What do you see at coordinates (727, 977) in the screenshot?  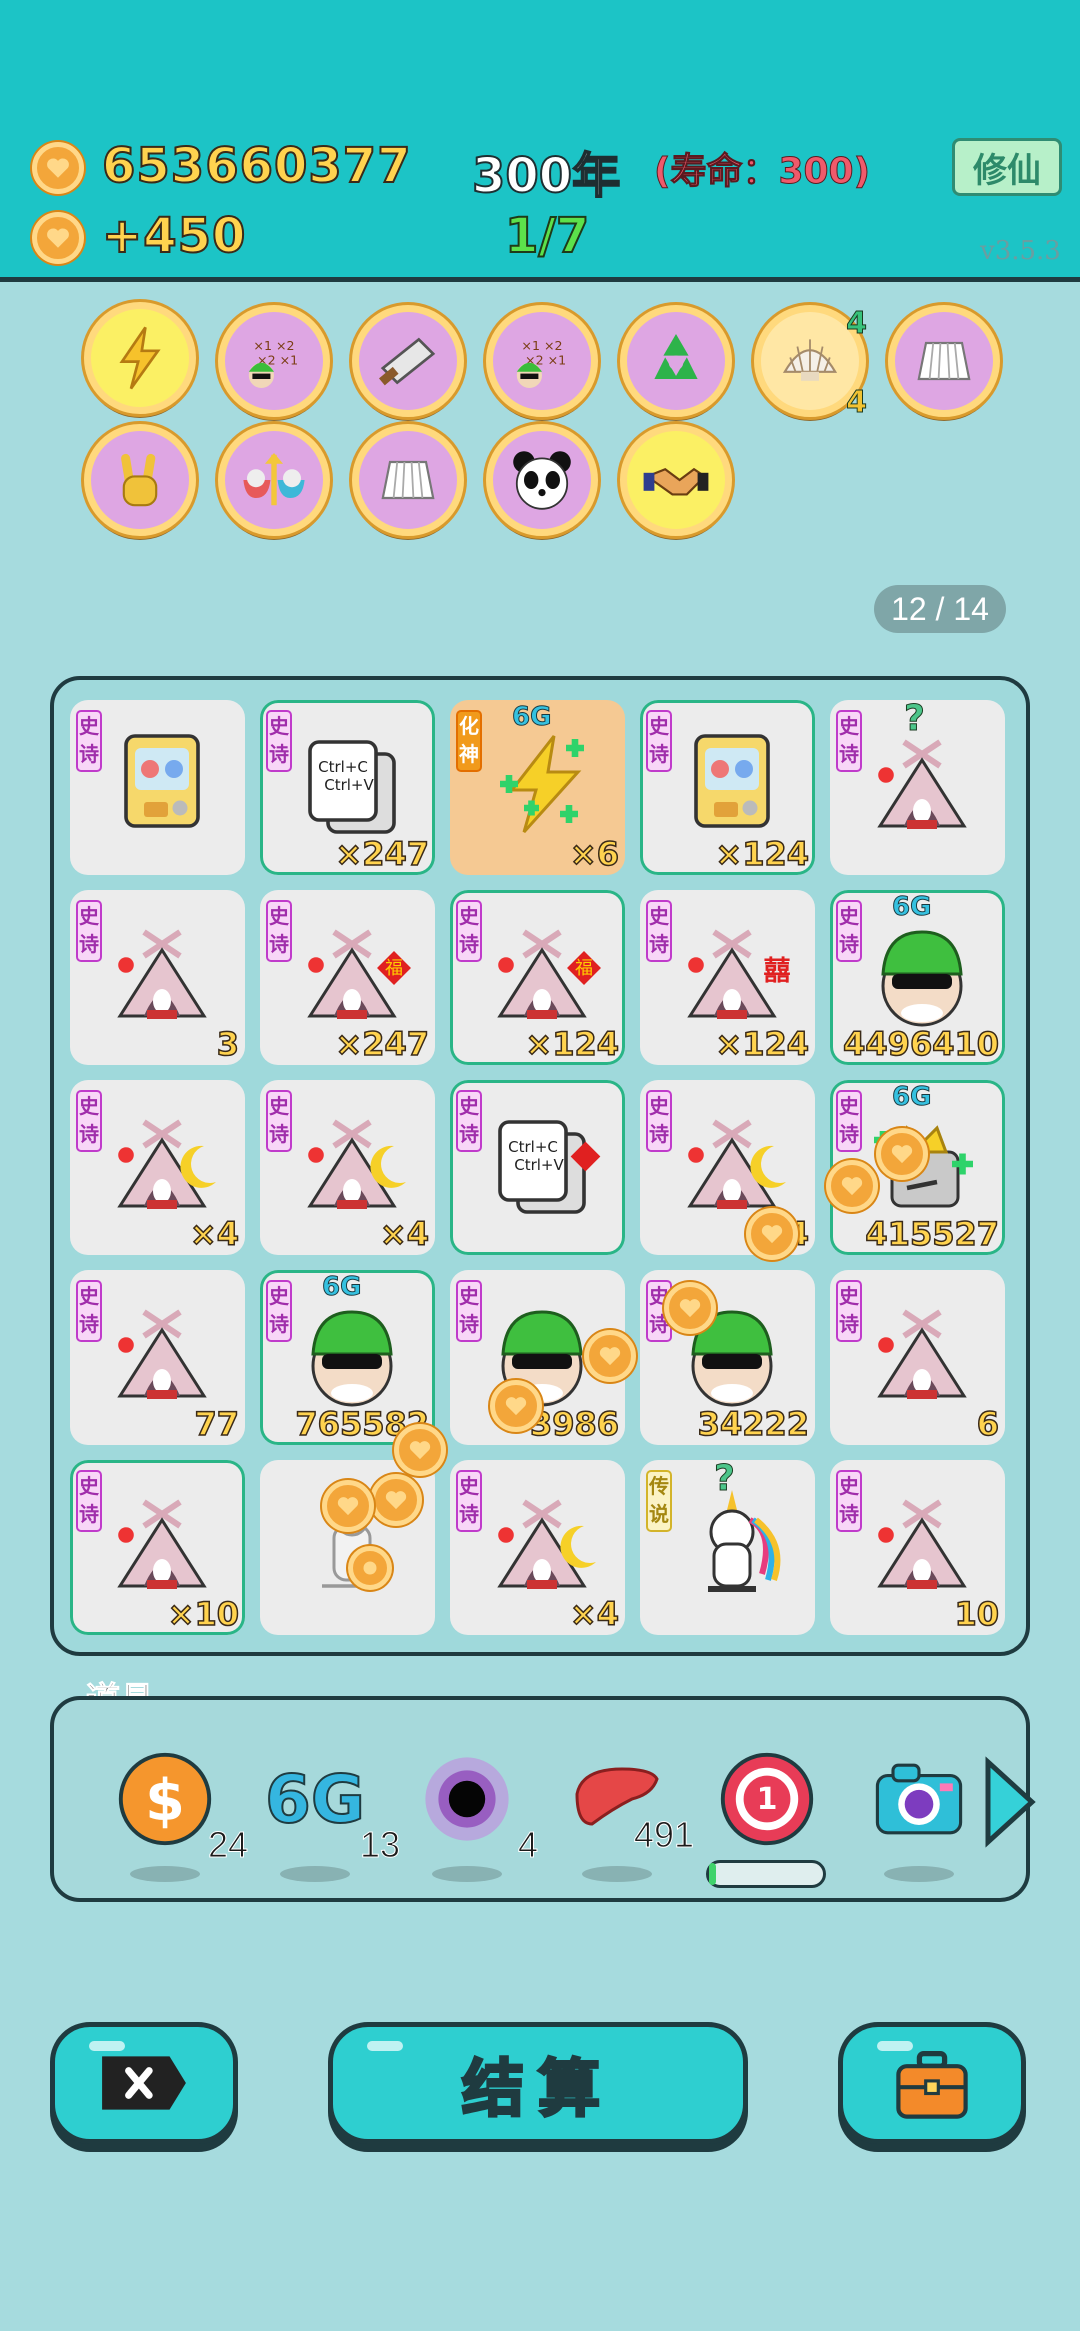 I see `board-cell: 史诗囍 ×124` at bounding box center [727, 977].